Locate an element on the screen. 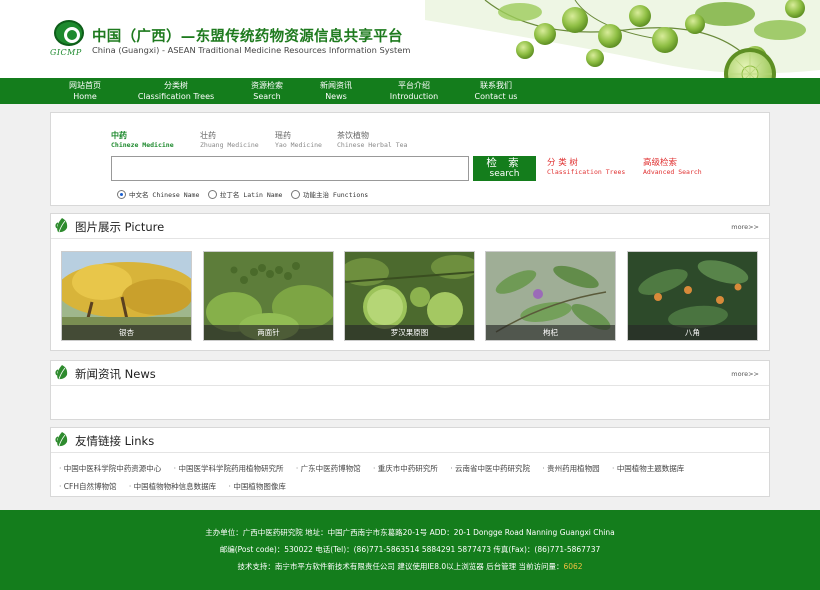 This screenshot has width=820, height=590. radio-chinese-name-label: 中文名 Chinese Name is located at coordinates (164, 195).